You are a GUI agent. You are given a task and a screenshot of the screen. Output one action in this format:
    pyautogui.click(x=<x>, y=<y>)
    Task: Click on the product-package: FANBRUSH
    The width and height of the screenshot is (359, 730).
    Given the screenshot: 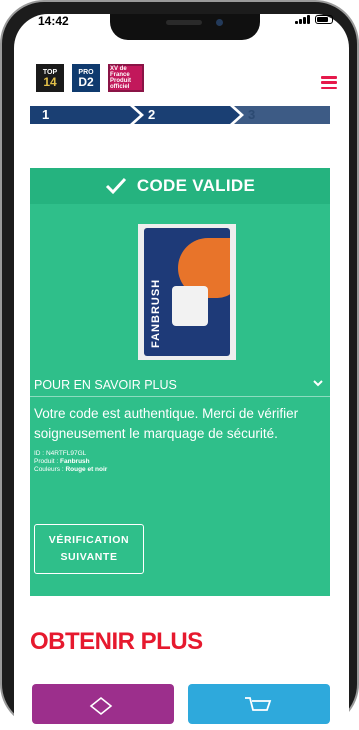 What is the action you would take?
    pyautogui.click(x=187, y=292)
    